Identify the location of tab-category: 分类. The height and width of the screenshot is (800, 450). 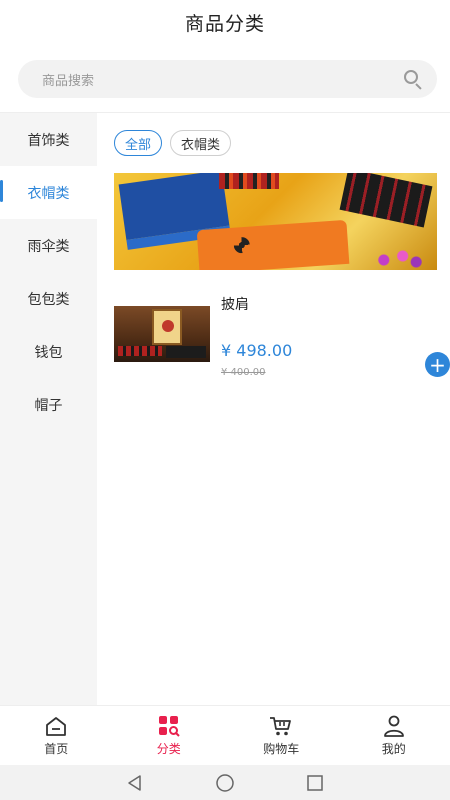
(169, 735).